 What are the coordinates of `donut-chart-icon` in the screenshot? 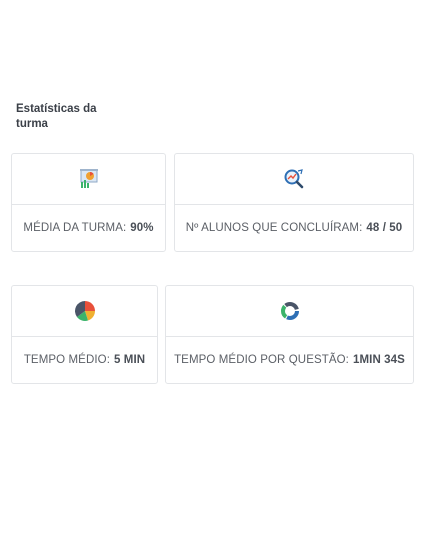 It's located at (290, 311).